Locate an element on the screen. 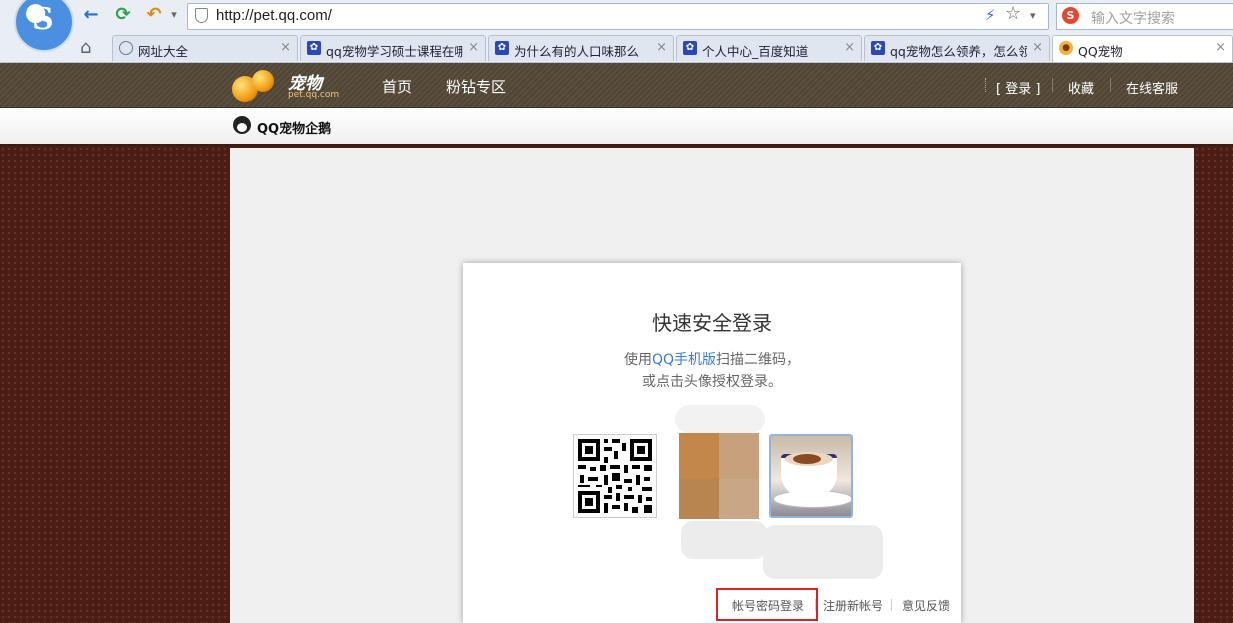  penguin-icon is located at coordinates (242, 125).